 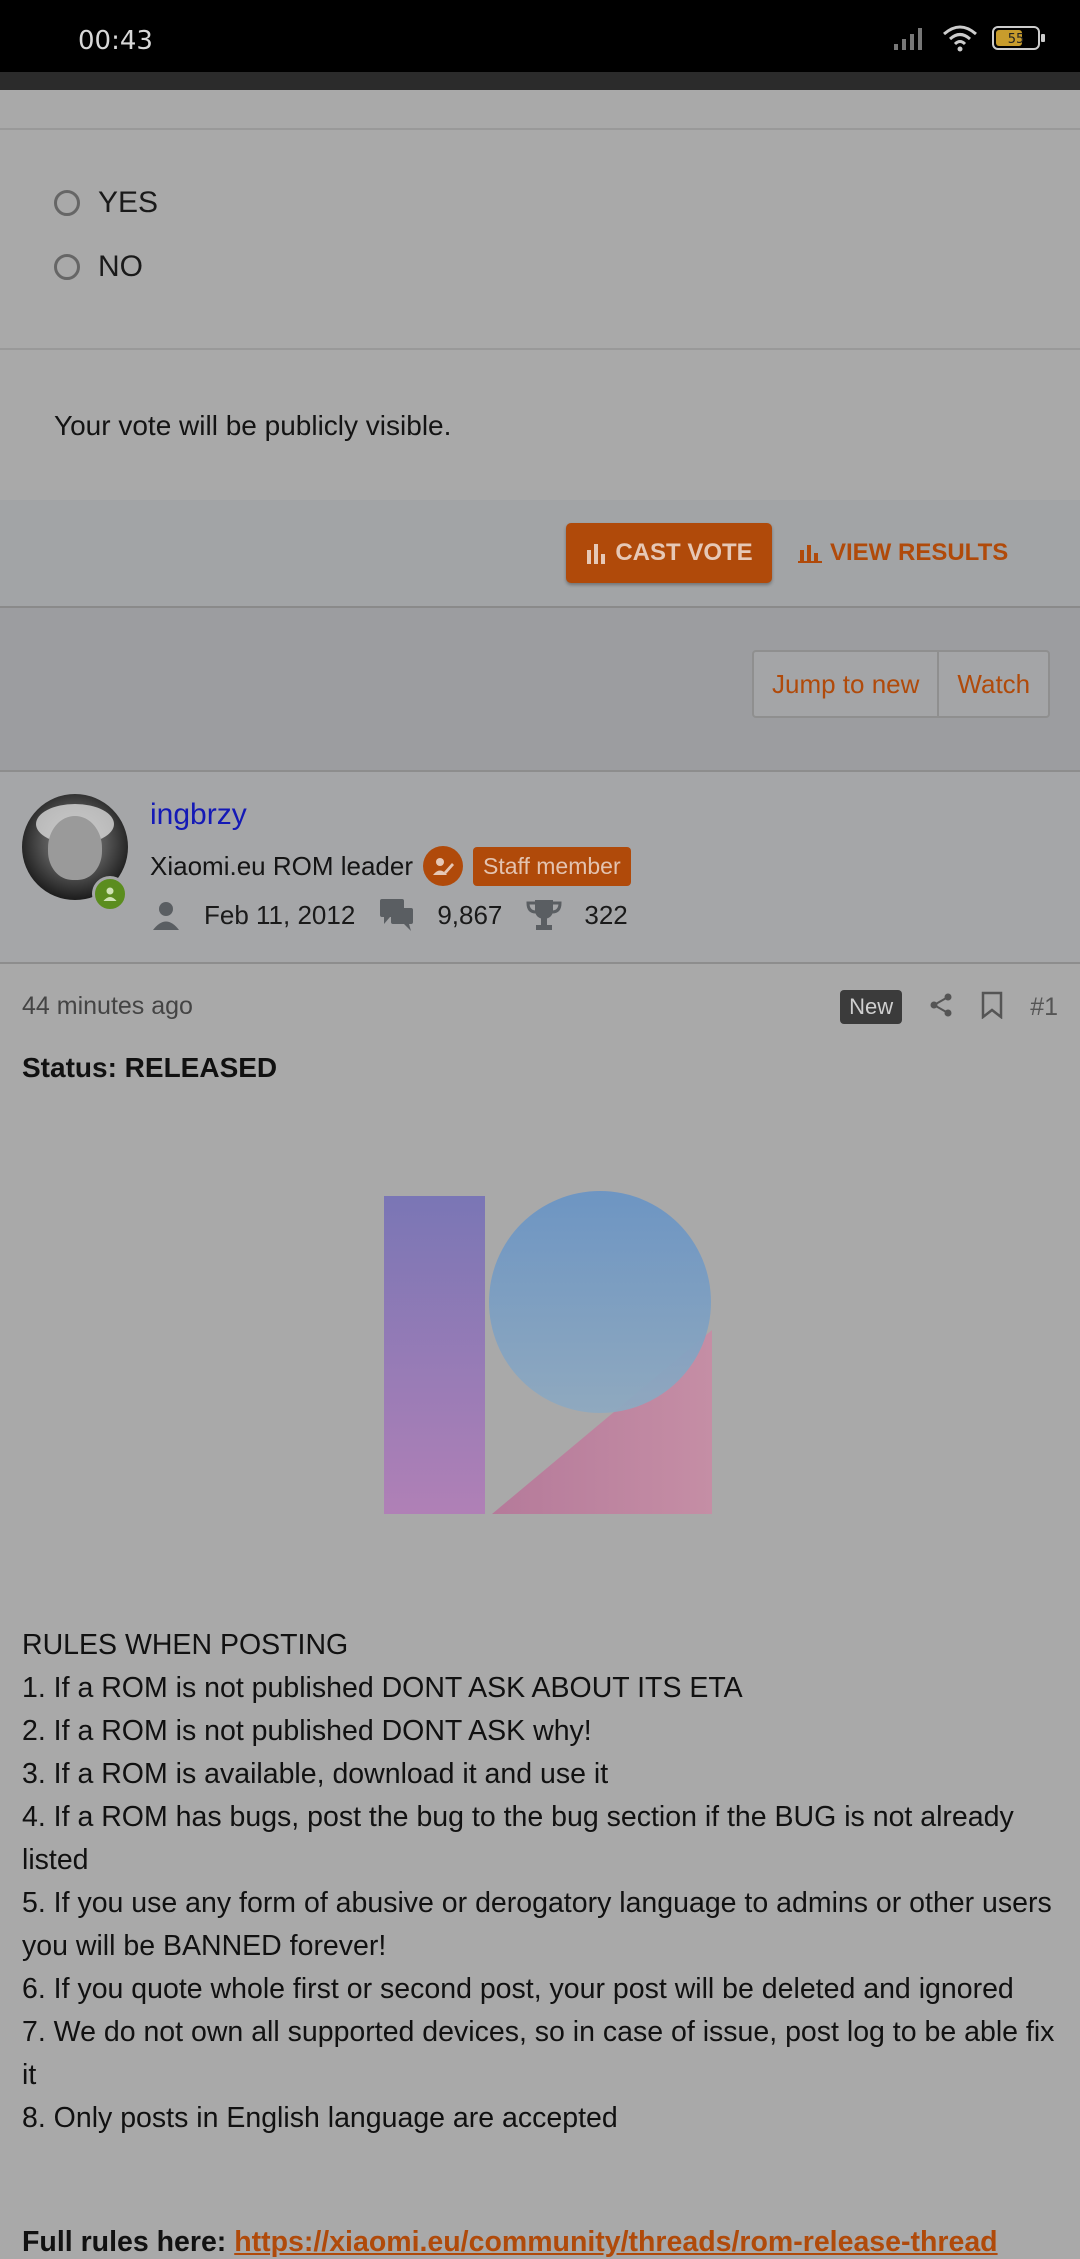 I want to click on staff-badge-icon, so click(x=443, y=866).